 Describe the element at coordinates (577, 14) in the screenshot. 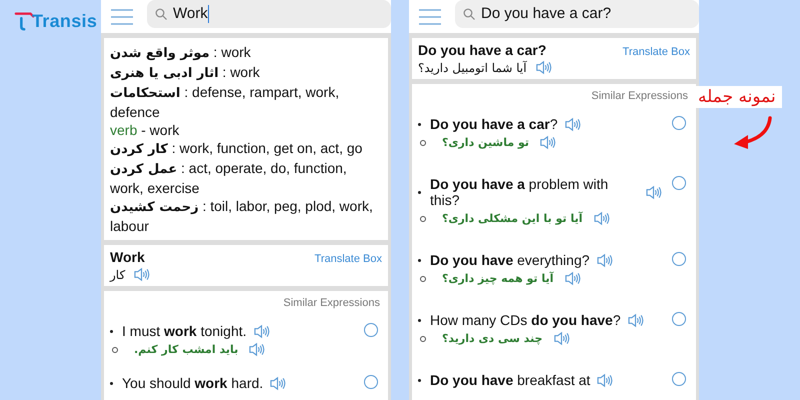

I see `search-field: Do you have a car?` at that location.